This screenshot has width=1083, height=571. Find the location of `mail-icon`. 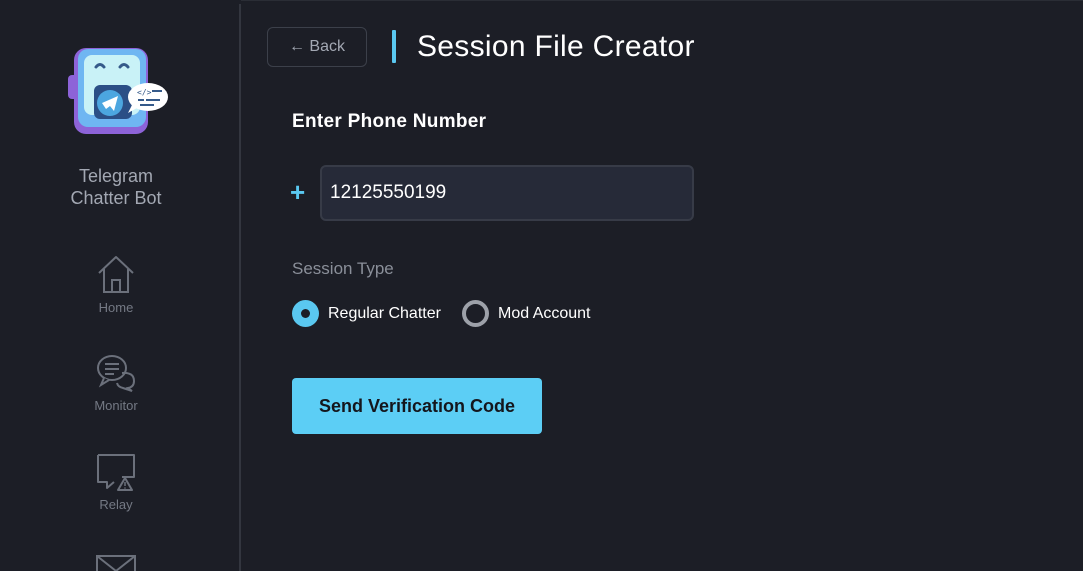

mail-icon is located at coordinates (116, 563).